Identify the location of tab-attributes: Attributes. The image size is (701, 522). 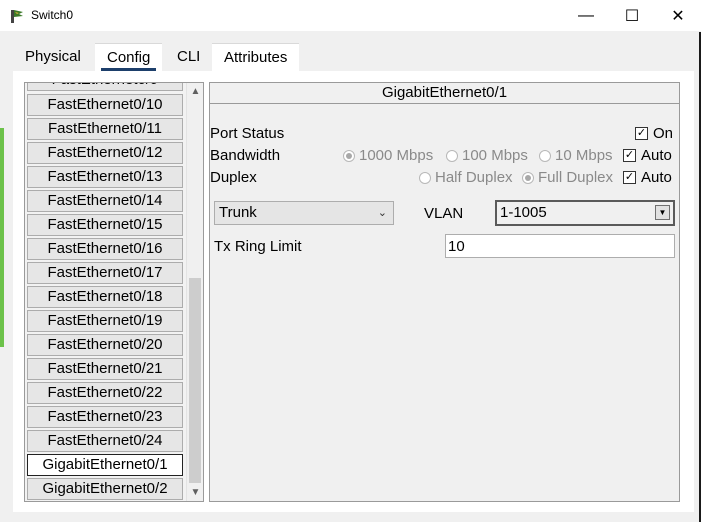
(256, 58).